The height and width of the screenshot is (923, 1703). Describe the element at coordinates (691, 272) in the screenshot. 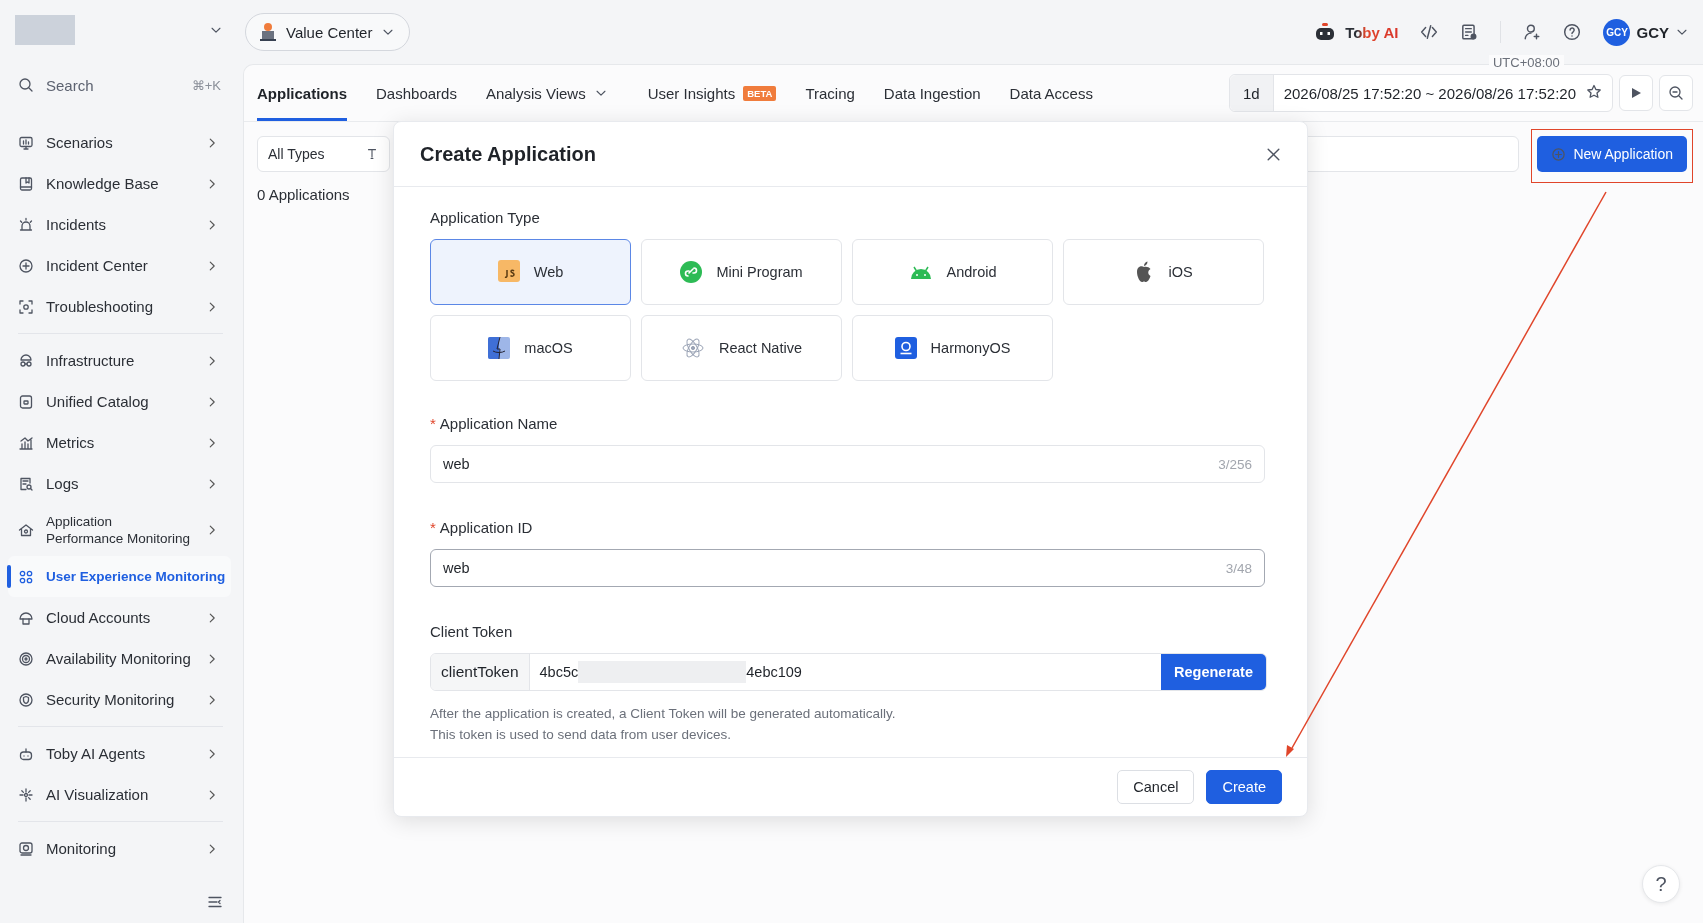

I see `link-circle-icon` at that location.